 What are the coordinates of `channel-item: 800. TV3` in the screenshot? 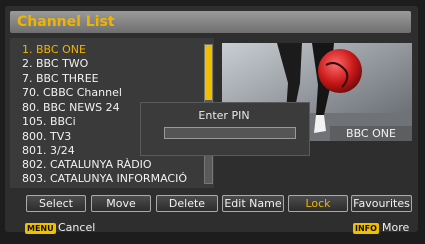 It's located at (46, 136).